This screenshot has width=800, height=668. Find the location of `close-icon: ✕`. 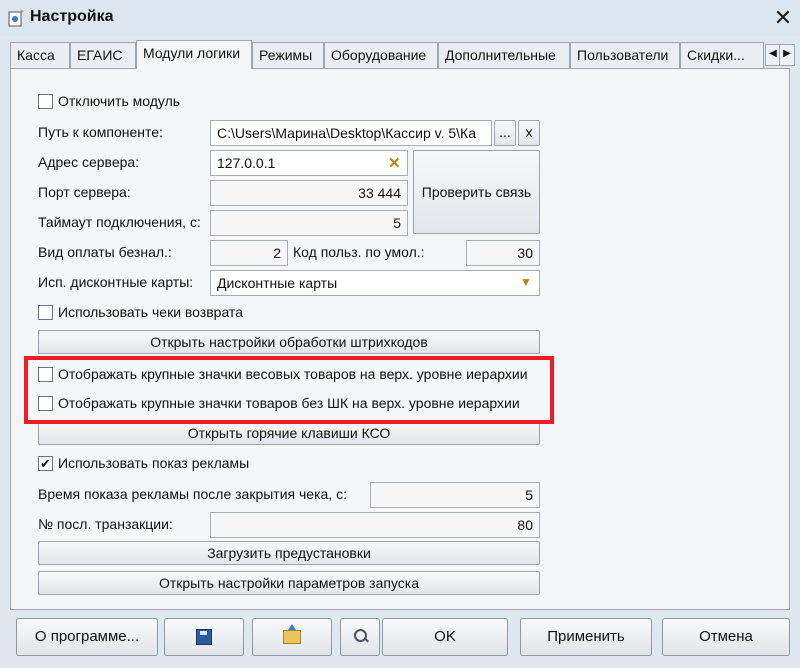

close-icon: ✕ is located at coordinates (783, 18).